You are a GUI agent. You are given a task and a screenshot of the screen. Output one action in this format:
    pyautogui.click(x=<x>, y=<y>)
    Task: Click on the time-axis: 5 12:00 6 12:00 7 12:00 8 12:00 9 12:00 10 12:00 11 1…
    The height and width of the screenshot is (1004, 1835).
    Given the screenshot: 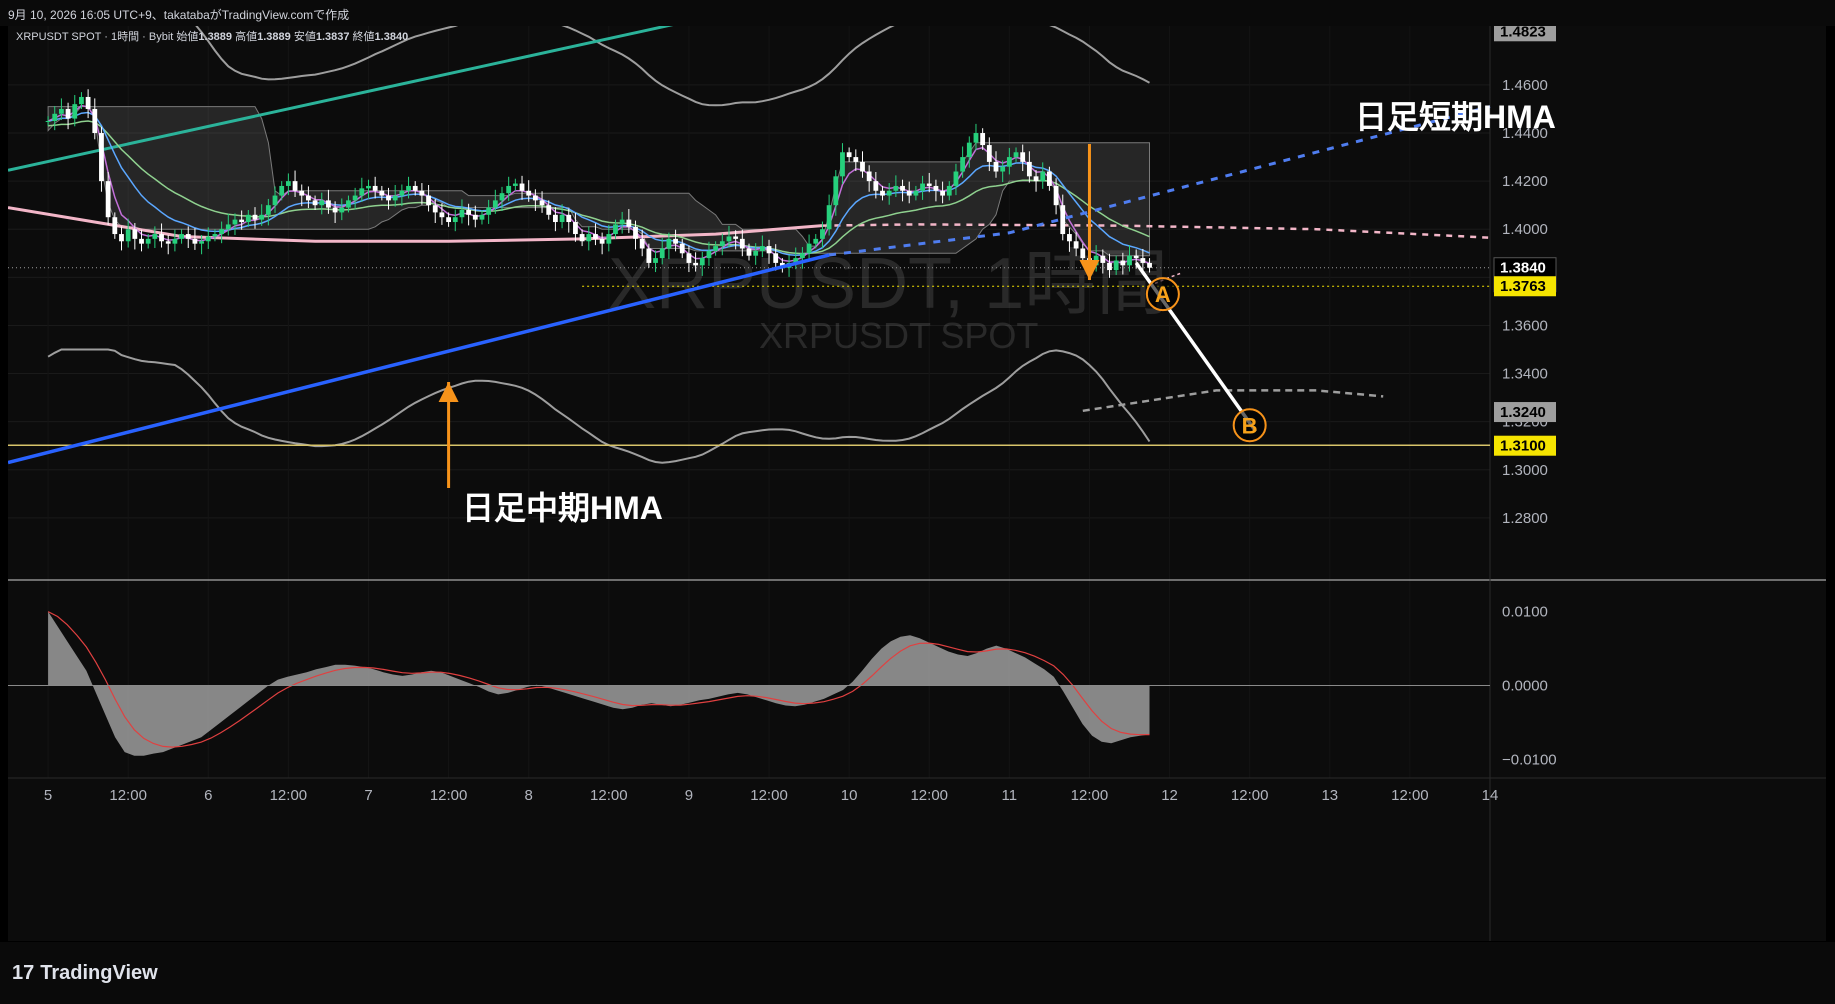 What is the action you would take?
    pyautogui.click(x=771, y=795)
    